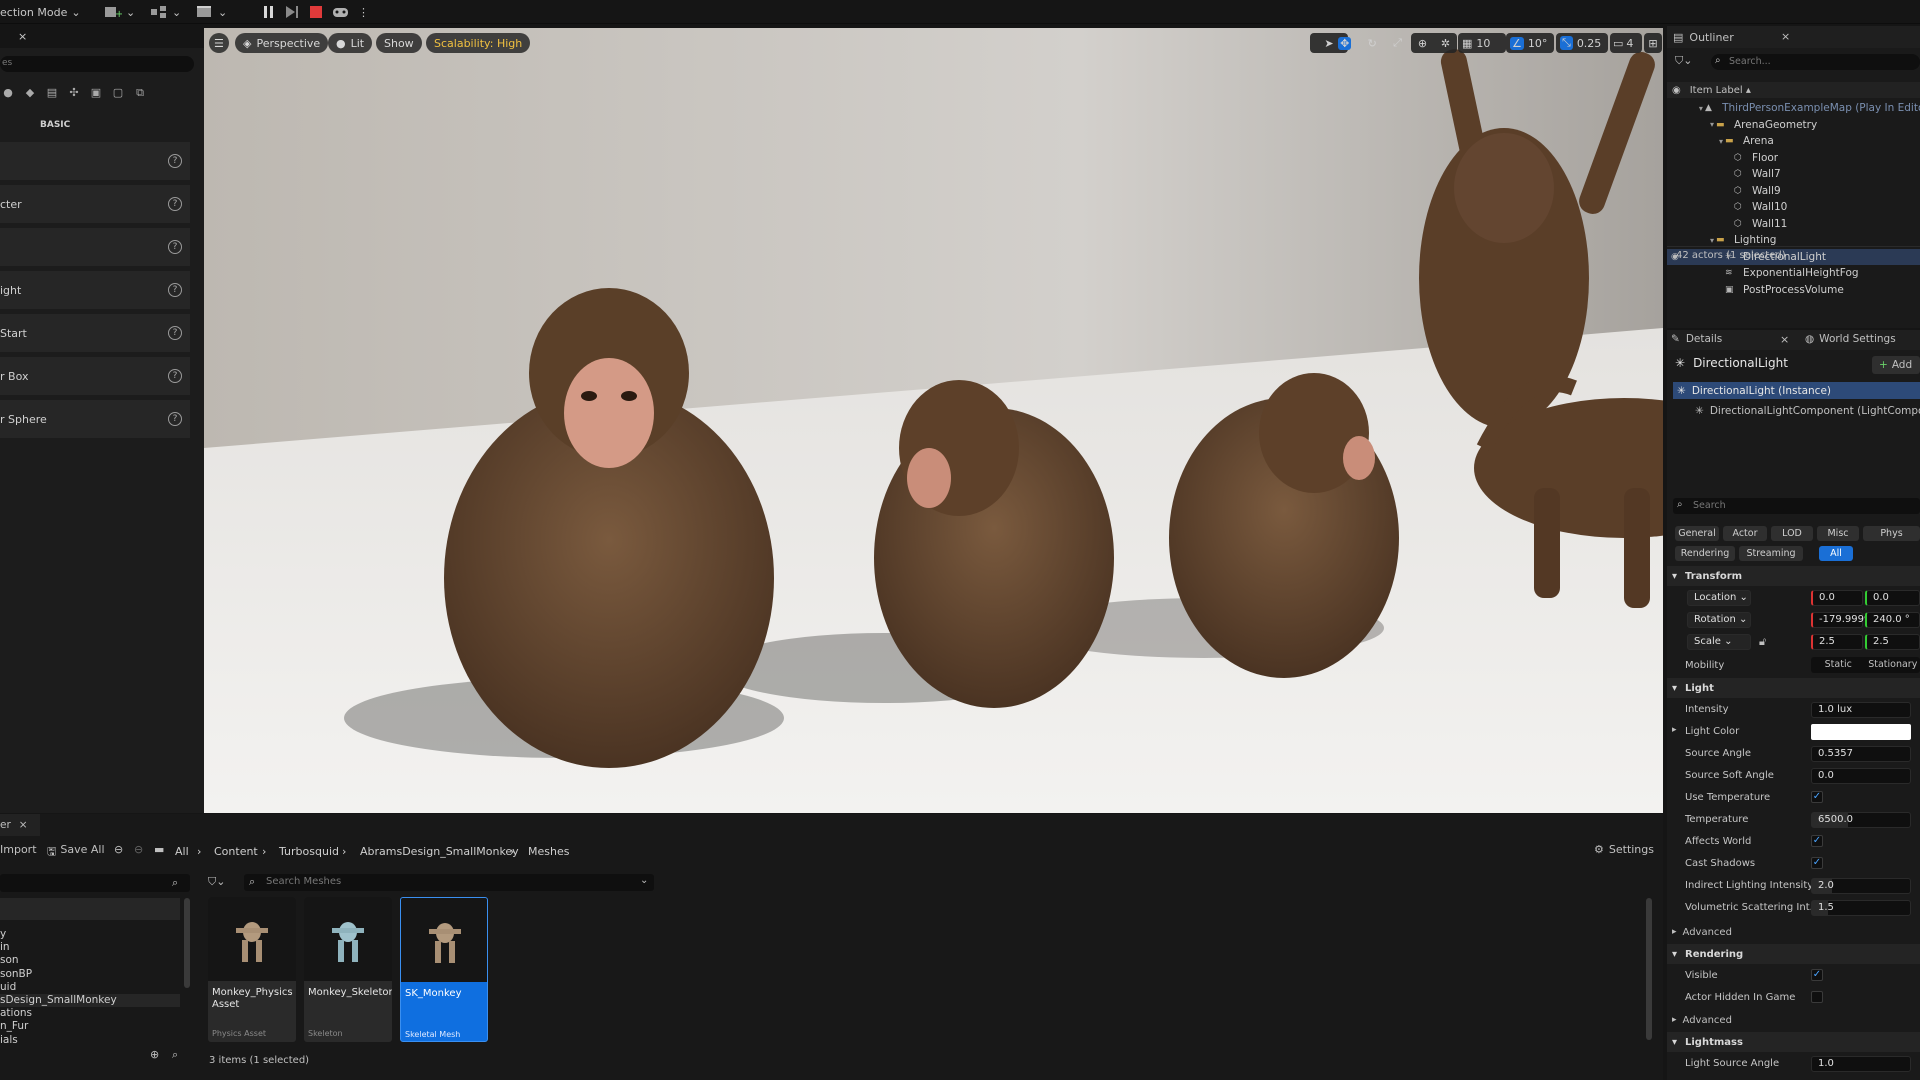 This screenshot has height=1080, width=1920. What do you see at coordinates (1482, 43) in the screenshot?
I see `grid-snap-button: ▦ 10` at bounding box center [1482, 43].